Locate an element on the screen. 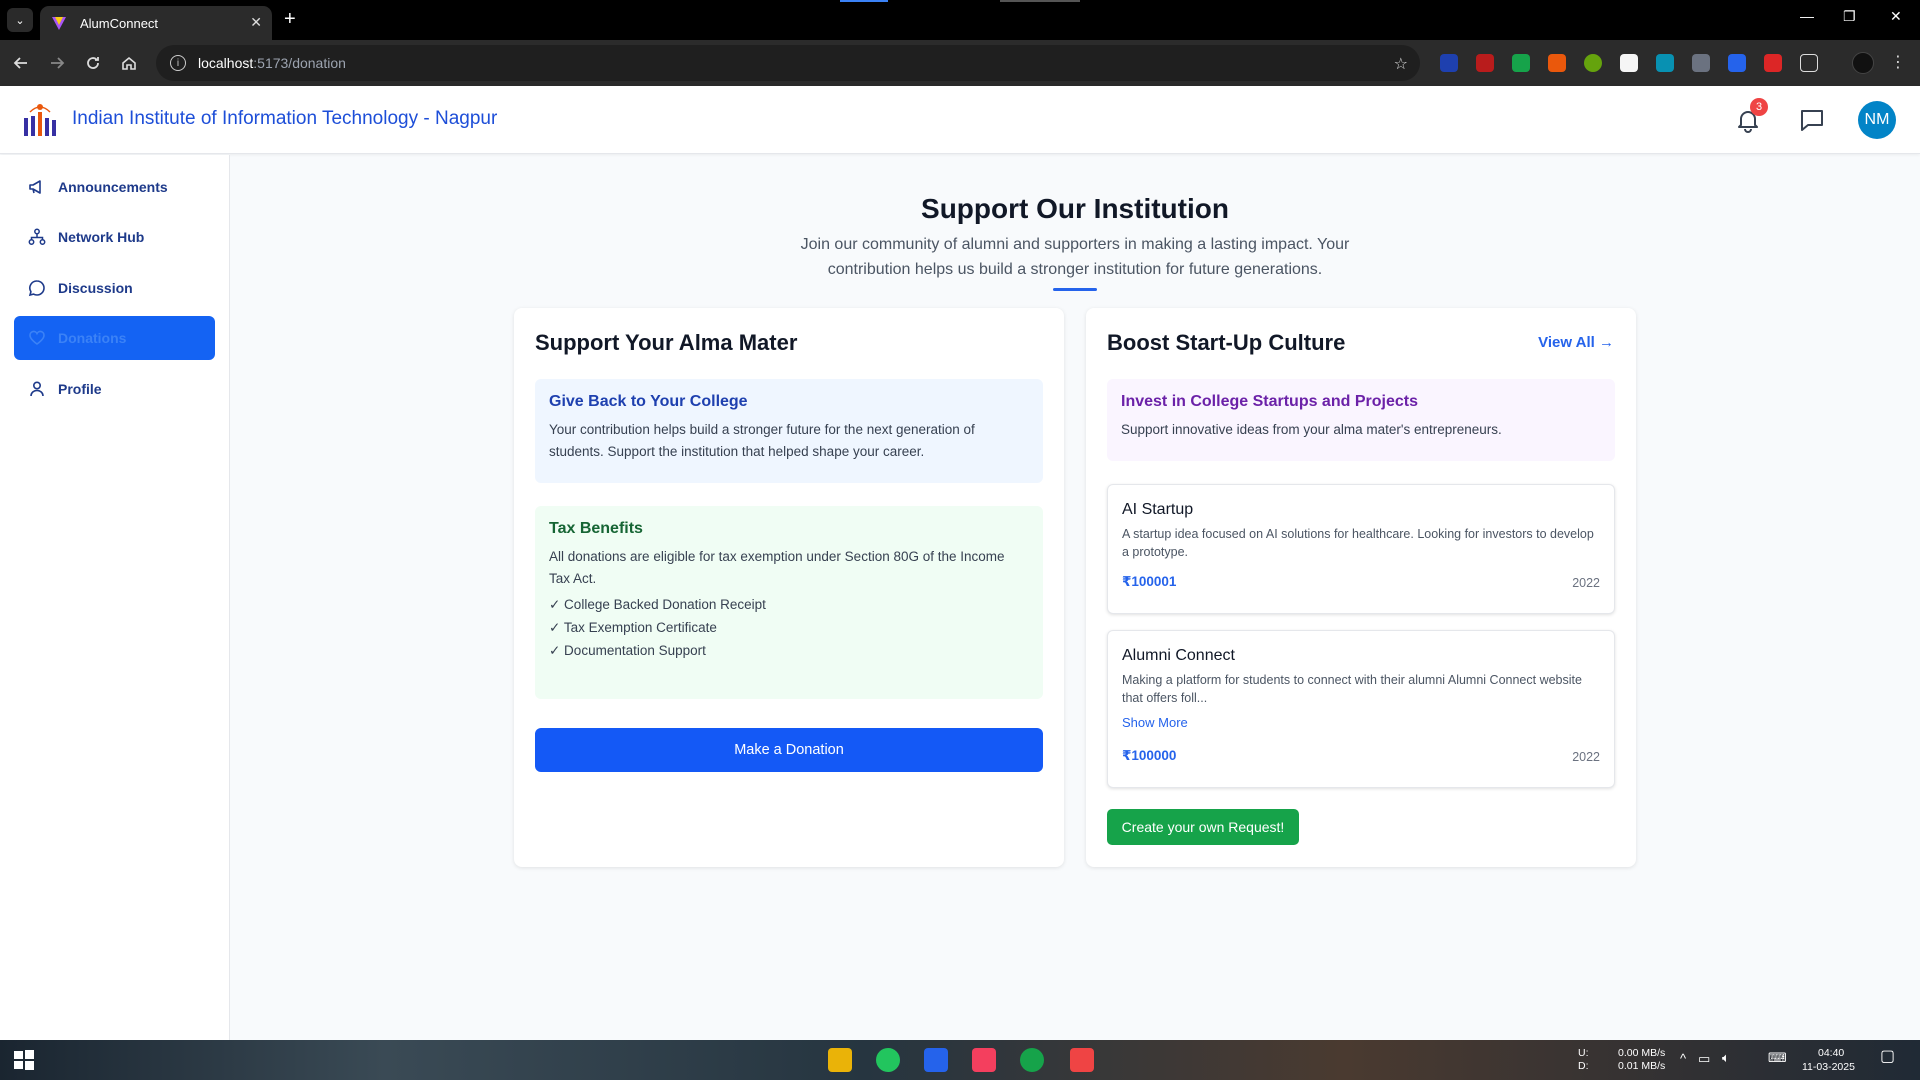 This screenshot has height=1080, width=1920. benefit-item: ✓ Documentation Support is located at coordinates (627, 650).